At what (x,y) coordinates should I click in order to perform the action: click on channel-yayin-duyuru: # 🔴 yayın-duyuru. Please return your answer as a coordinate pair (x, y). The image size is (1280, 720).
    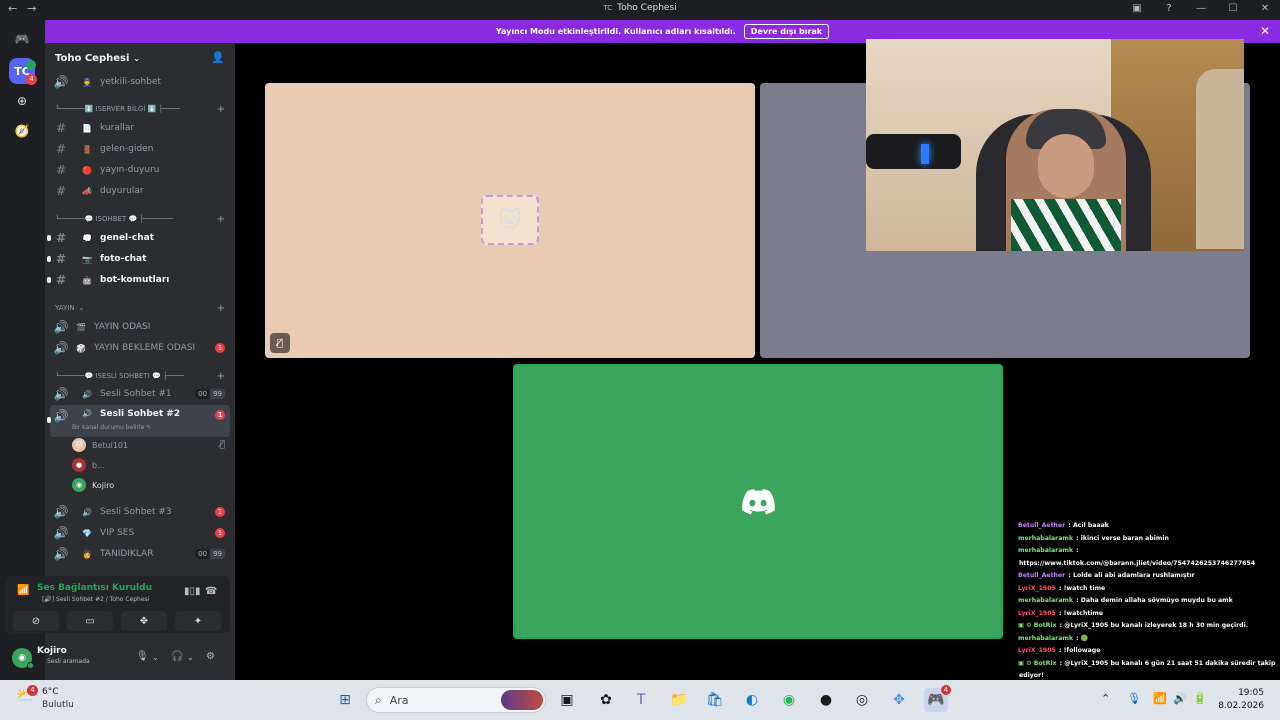
    Looking at the image, I should click on (140, 170).